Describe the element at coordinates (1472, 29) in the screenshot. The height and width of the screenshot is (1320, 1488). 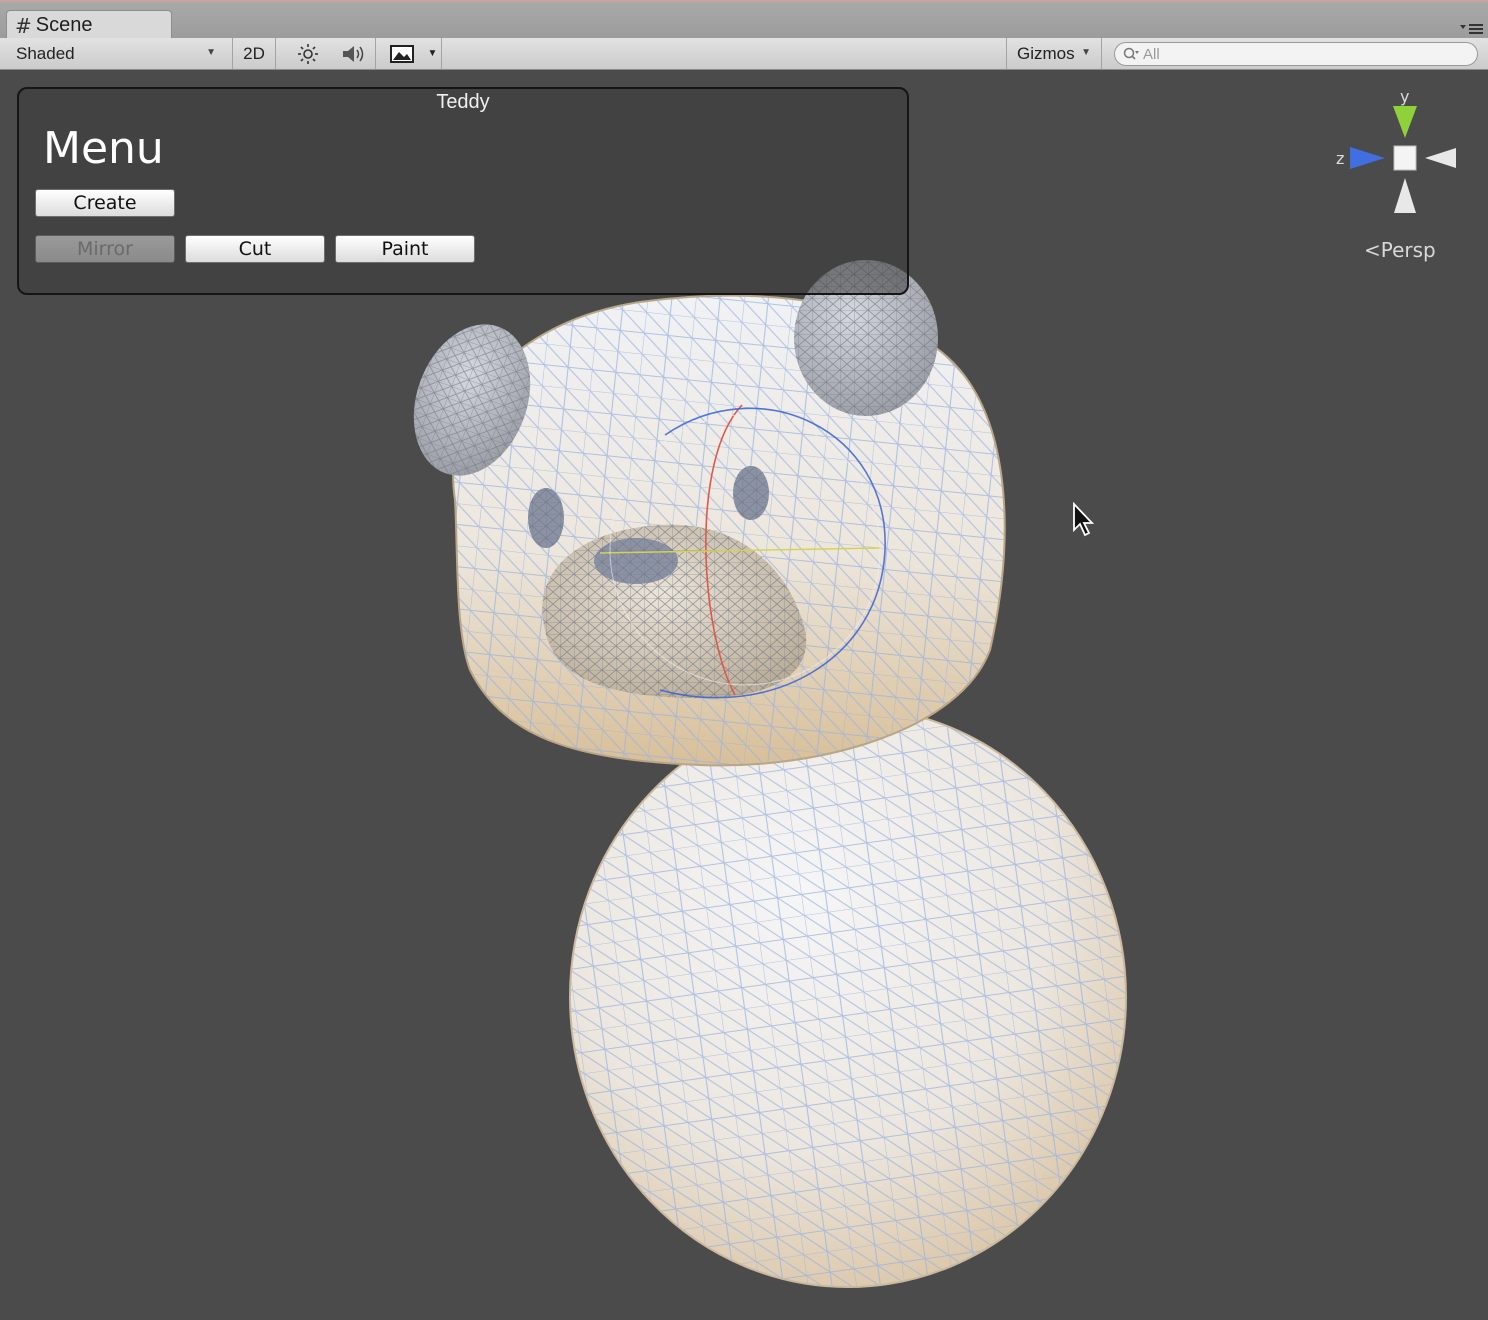
I see `panel-menu-icon` at that location.